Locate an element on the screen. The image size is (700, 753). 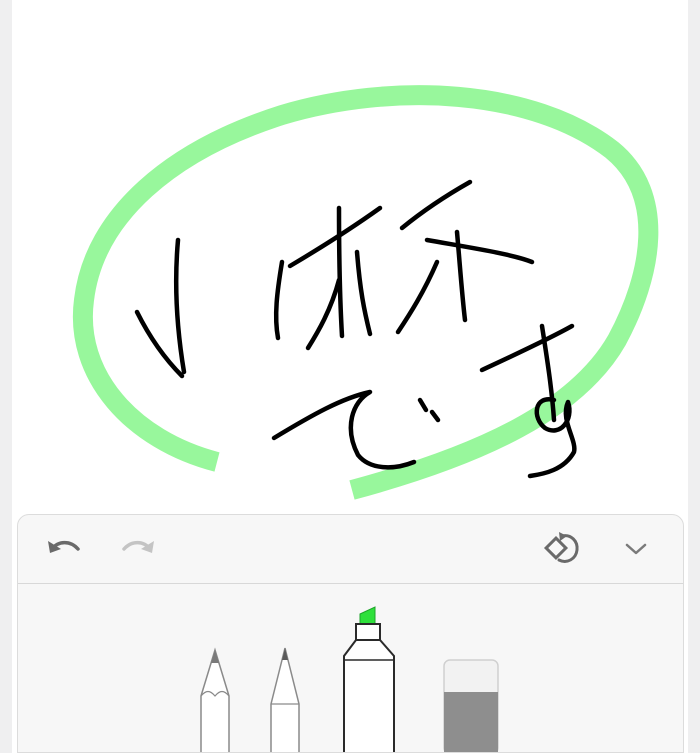
collapse-toolbar-button is located at coordinates (636, 549).